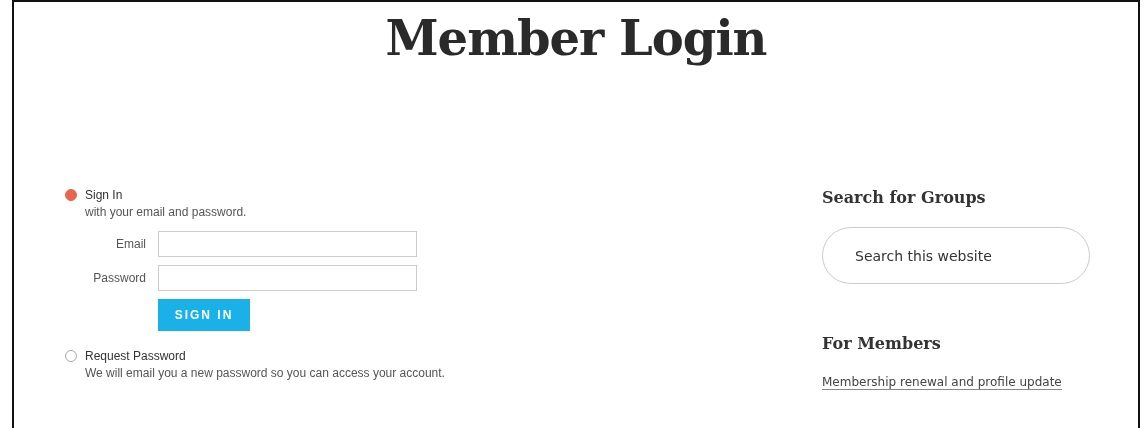 The height and width of the screenshot is (428, 1146). Describe the element at coordinates (942, 382) in the screenshot. I see `membership-link: Membership renewal and profile update` at that location.